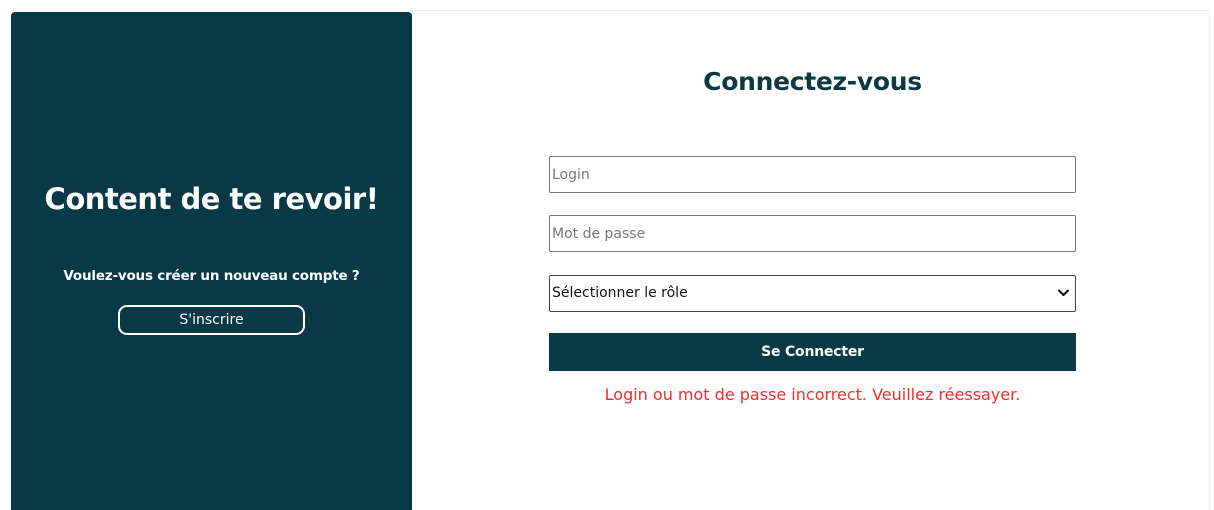 The width and height of the screenshot is (1214, 510). What do you see at coordinates (211, 320) in the screenshot?
I see `signup-button: S'inscrire` at bounding box center [211, 320].